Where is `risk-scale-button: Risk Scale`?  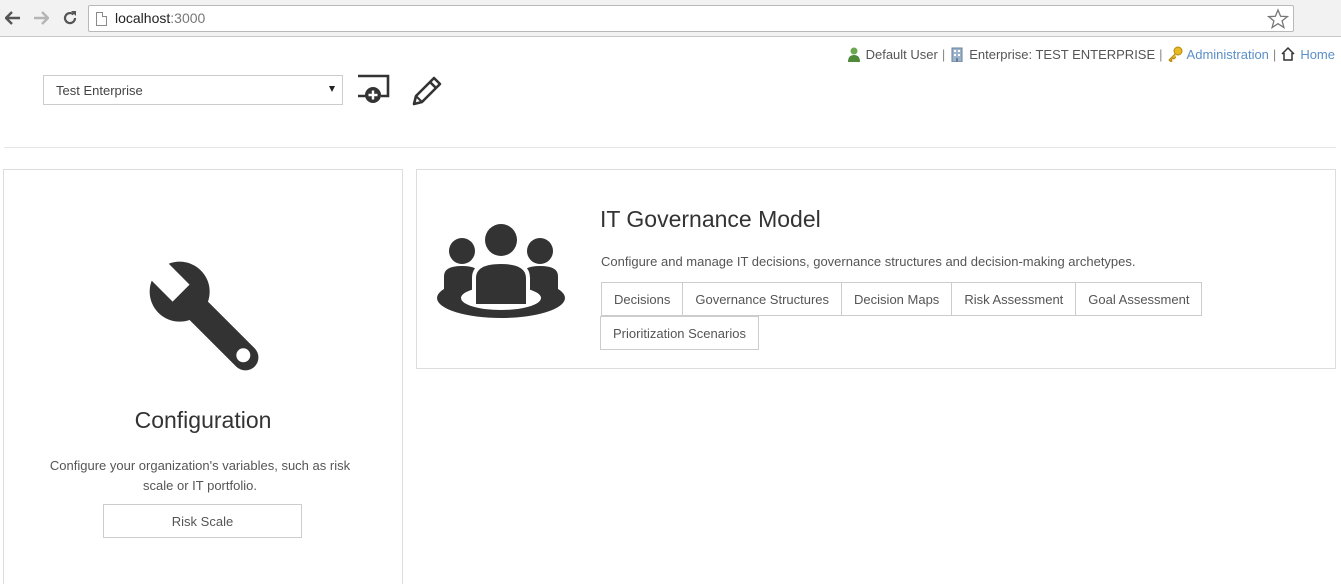
risk-scale-button: Risk Scale is located at coordinates (202, 521).